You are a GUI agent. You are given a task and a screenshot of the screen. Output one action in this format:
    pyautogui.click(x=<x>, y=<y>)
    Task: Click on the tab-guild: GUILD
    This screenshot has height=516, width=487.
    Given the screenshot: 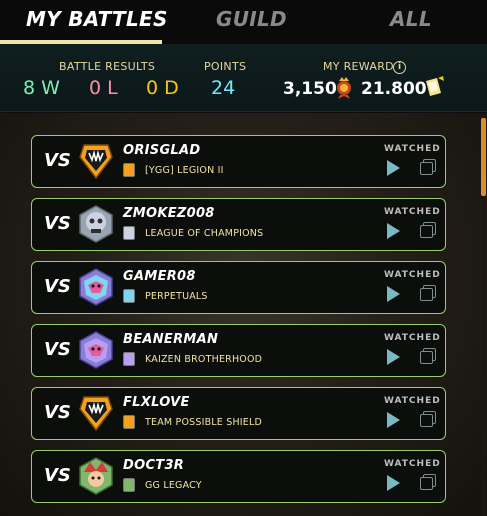 What is the action you would take?
    pyautogui.click(x=251, y=19)
    